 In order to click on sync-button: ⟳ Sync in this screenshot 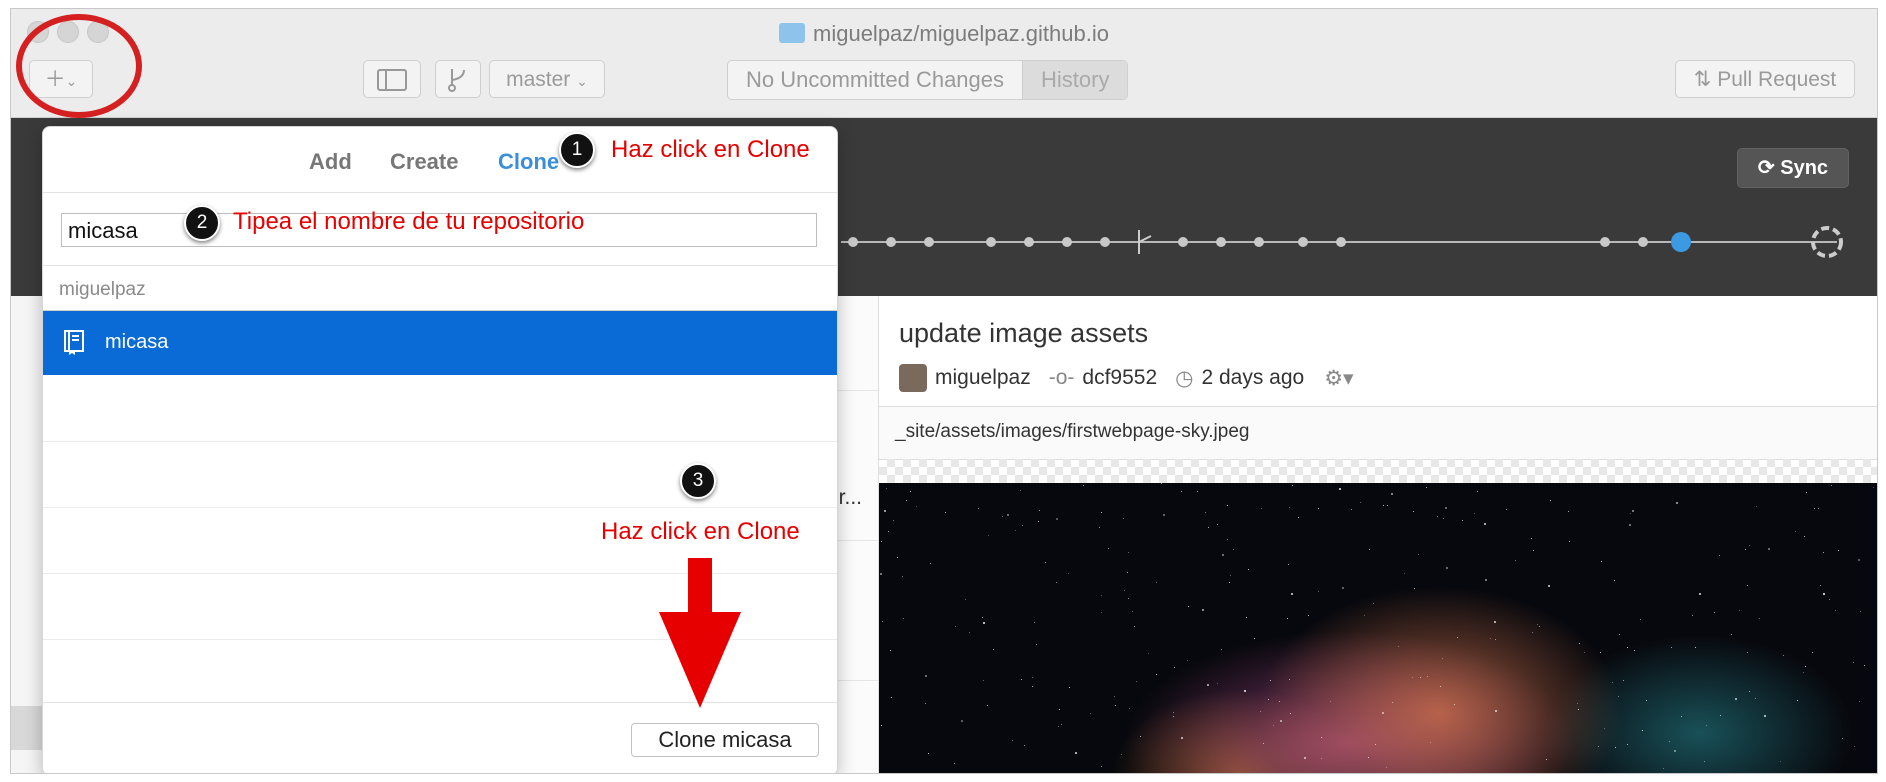, I will do `click(1793, 168)`.